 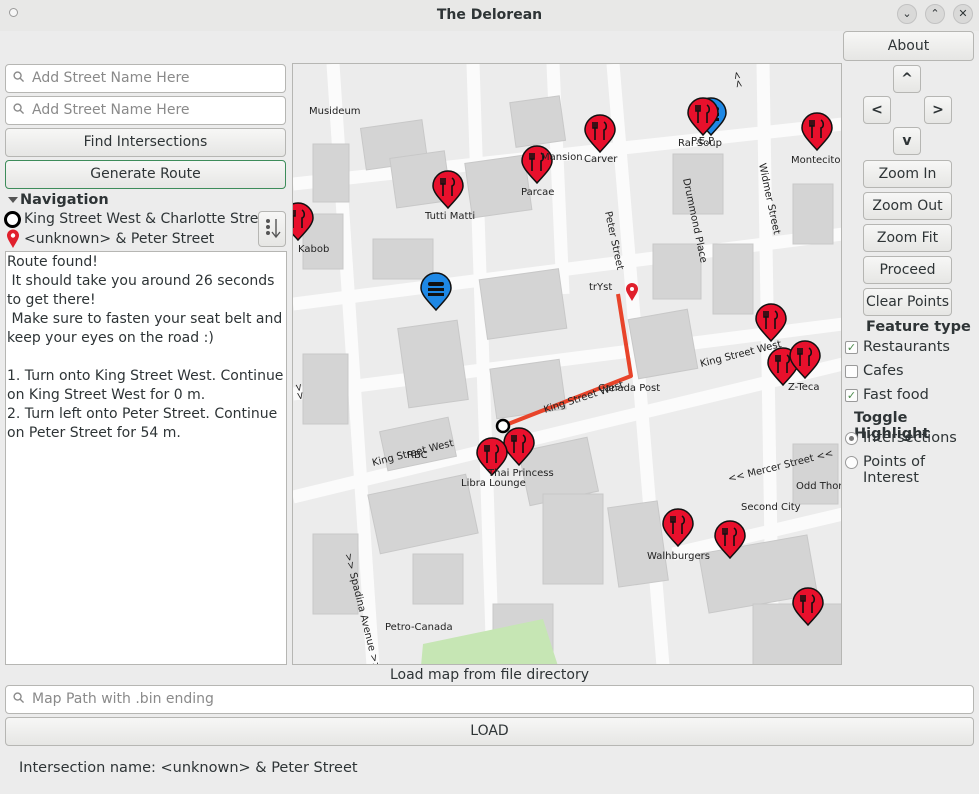 I want to click on end-point-label: <unknown> & Peter Street, so click(x=141, y=239).